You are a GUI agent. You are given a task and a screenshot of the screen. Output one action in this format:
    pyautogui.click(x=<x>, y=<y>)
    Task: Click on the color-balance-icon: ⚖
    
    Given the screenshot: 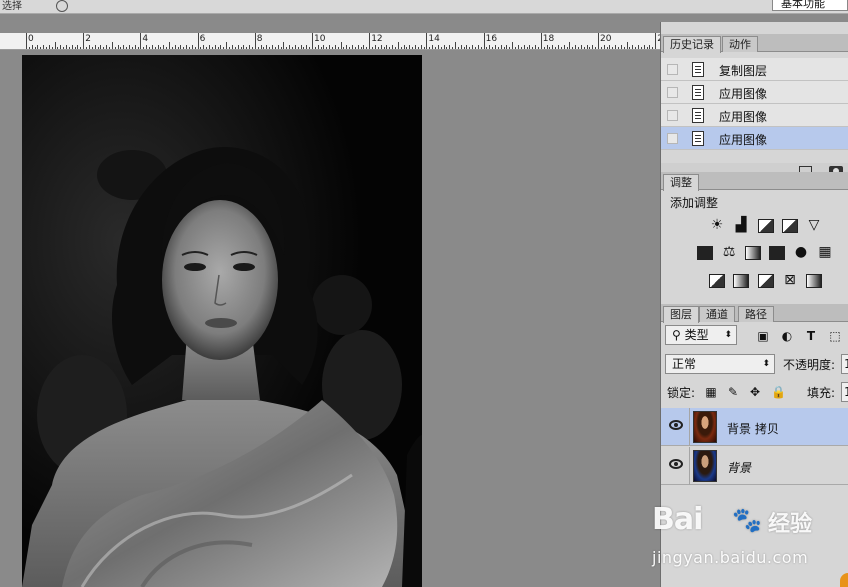 What is the action you would take?
    pyautogui.click(x=729, y=252)
    